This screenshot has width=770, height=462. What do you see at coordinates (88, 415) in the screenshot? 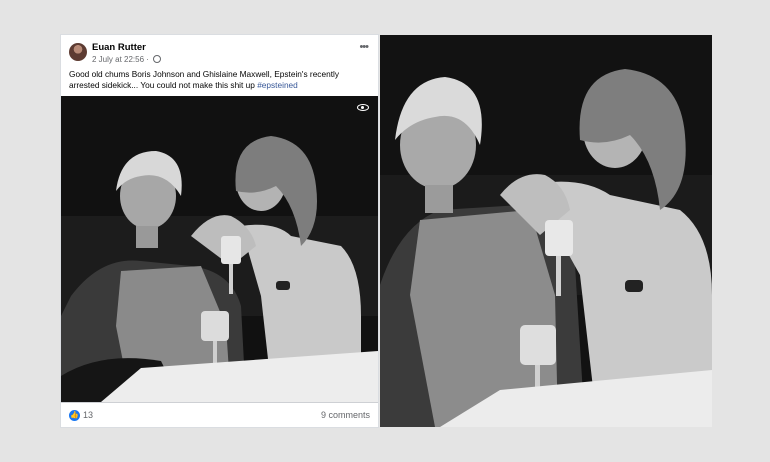
I see `reaction-count: 13` at bounding box center [88, 415].